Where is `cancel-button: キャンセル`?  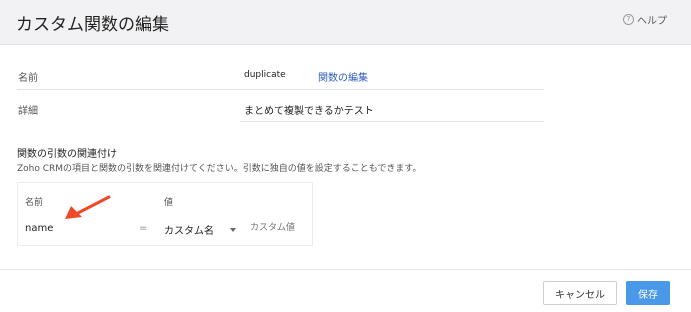 cancel-button: キャンセル is located at coordinates (580, 293).